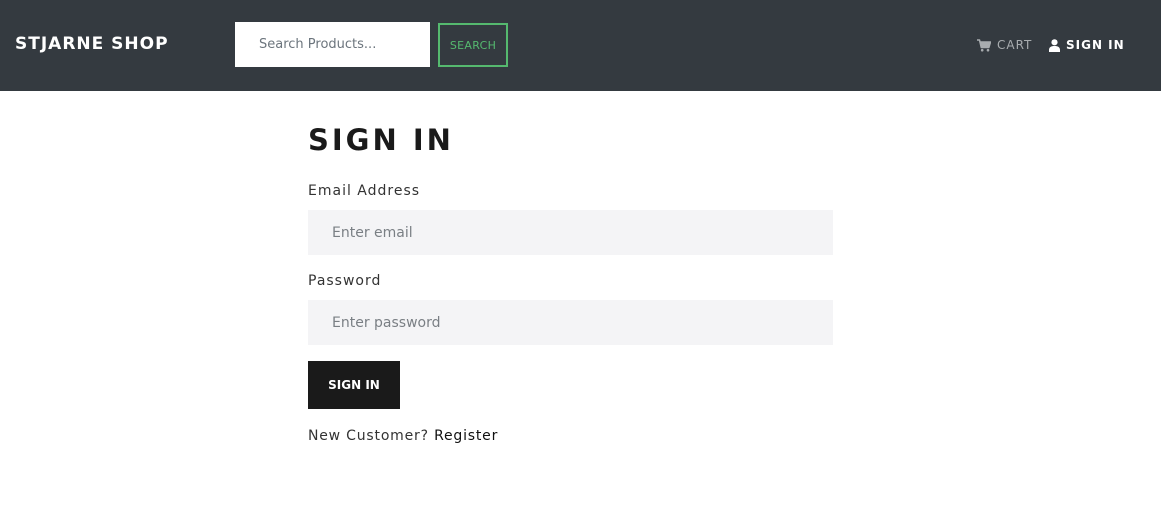  Describe the element at coordinates (364, 191) in the screenshot. I see `email-label: Email Address` at that location.